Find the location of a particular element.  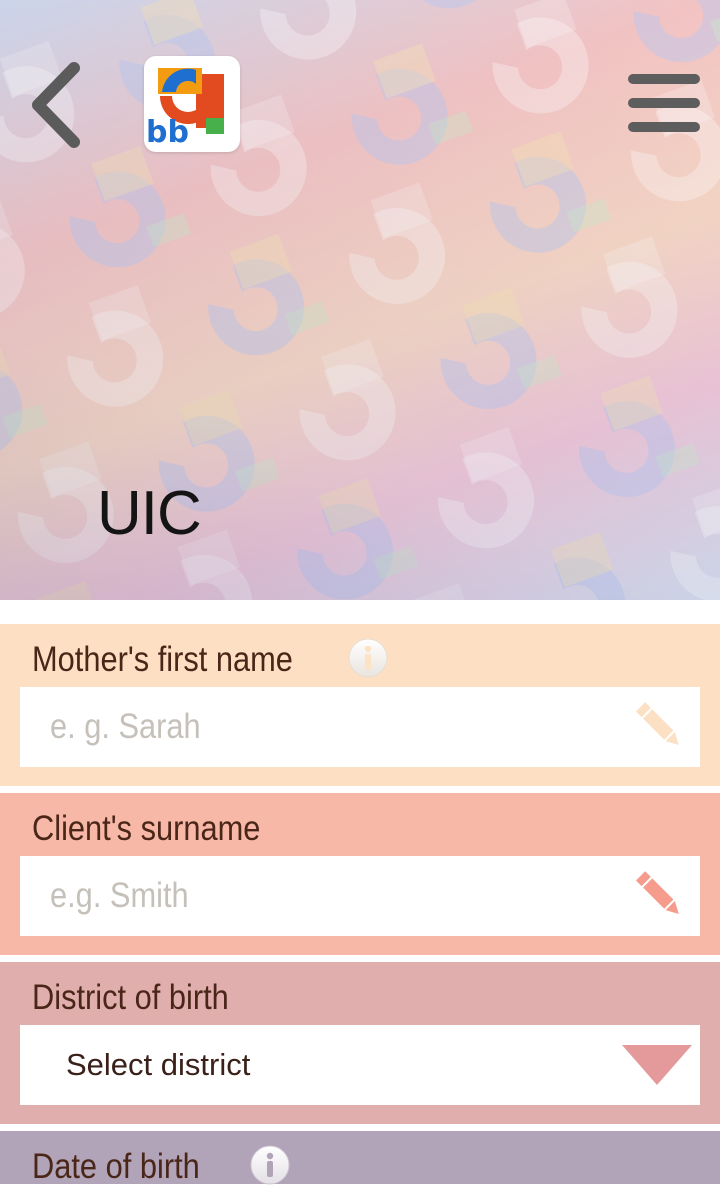

district-of-birth-section: District of birth Select district is located at coordinates (360, 1043).